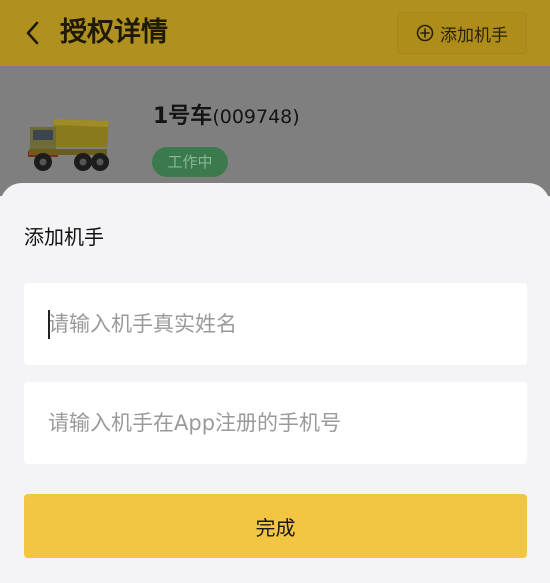 The height and width of the screenshot is (583, 550). What do you see at coordinates (68, 145) in the screenshot?
I see `dump-truck-image` at bounding box center [68, 145].